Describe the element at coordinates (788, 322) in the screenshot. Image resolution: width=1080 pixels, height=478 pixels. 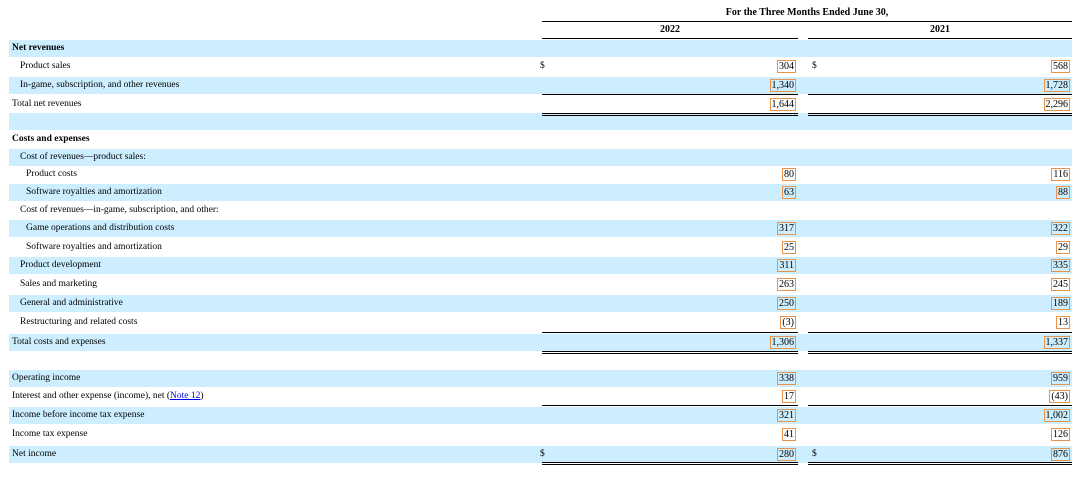
I see `value-2022: (3)` at that location.